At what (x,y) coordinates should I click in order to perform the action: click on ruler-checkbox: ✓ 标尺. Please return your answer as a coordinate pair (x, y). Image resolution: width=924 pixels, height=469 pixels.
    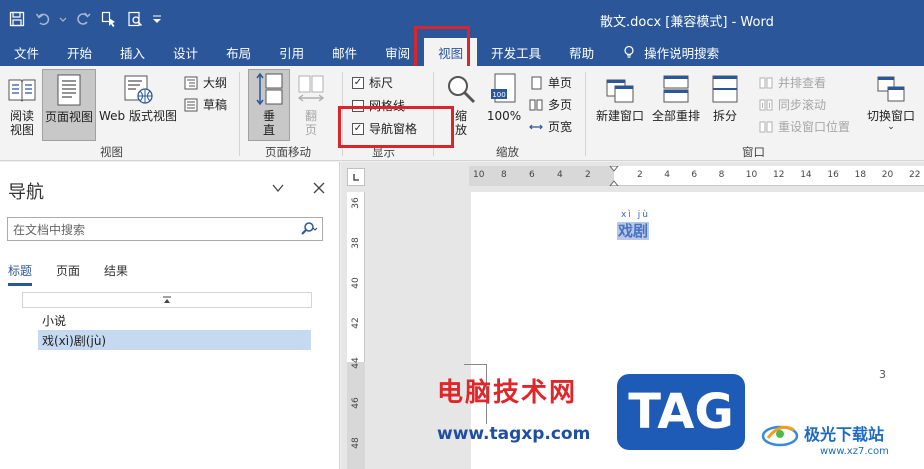
    Looking at the image, I should click on (372, 82).